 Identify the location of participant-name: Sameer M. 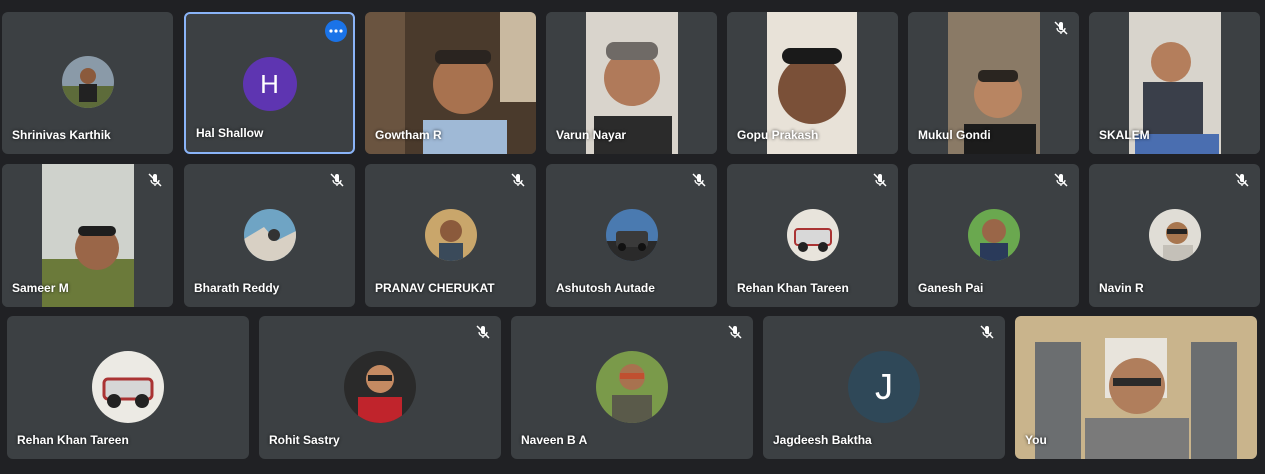
(40, 288).